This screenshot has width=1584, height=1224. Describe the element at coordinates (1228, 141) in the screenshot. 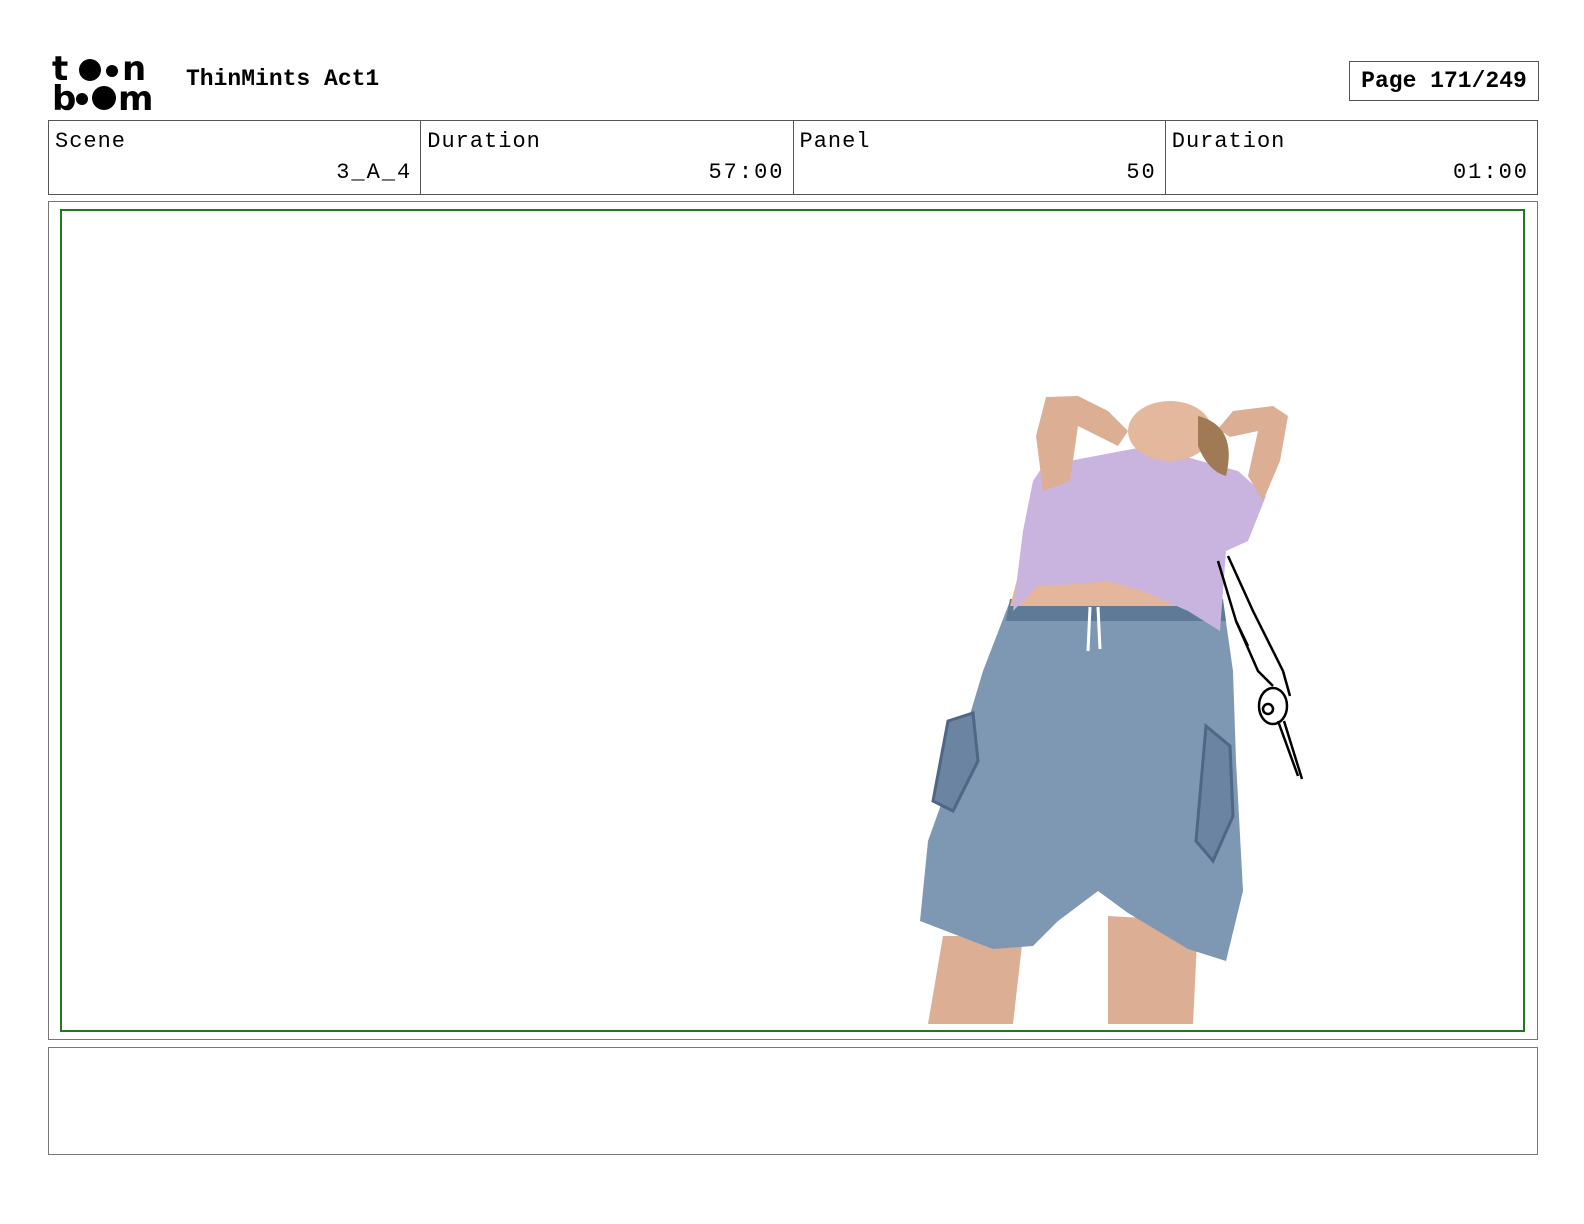

I see `panel-duration-label: Duration` at that location.